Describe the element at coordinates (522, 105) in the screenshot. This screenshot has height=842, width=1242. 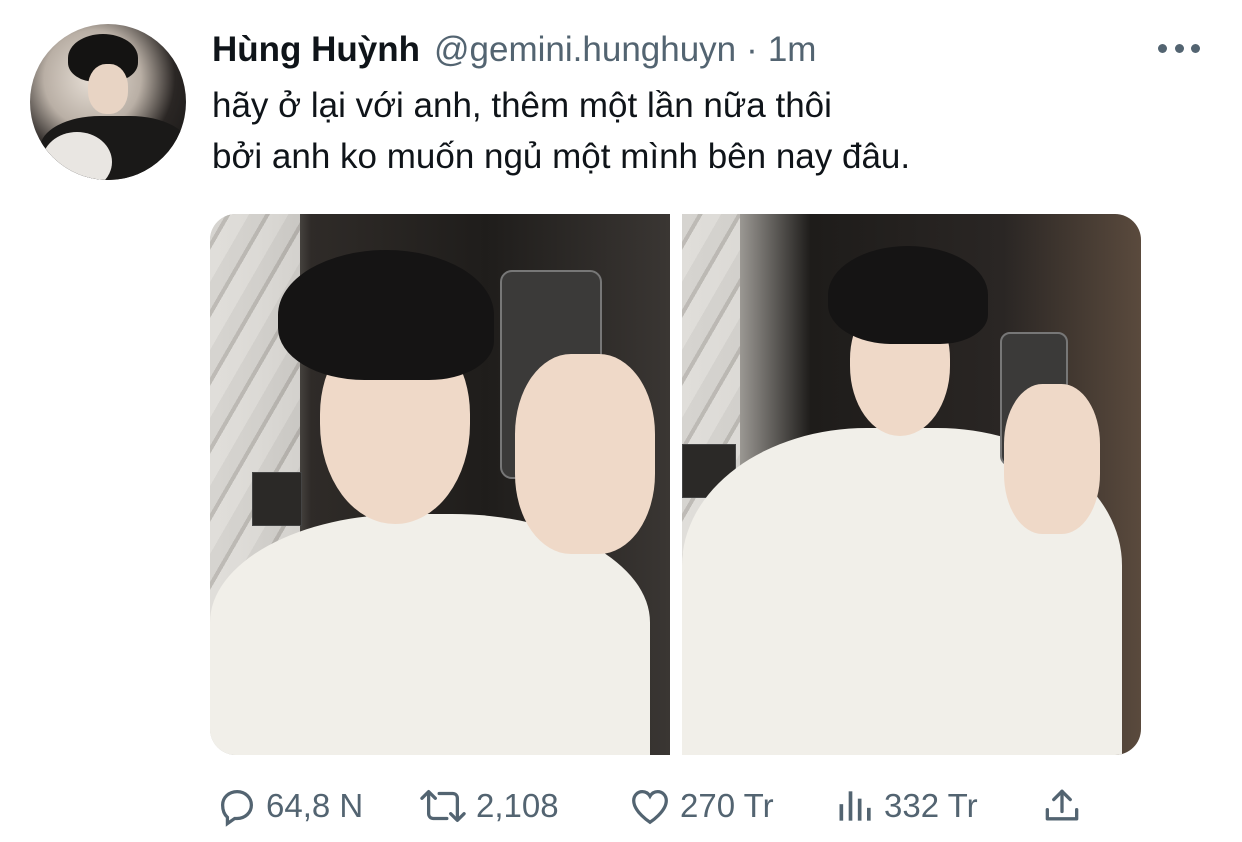
I see `tweet-line: hãy ở lại với anh, thêm một lần nữa thôi` at that location.